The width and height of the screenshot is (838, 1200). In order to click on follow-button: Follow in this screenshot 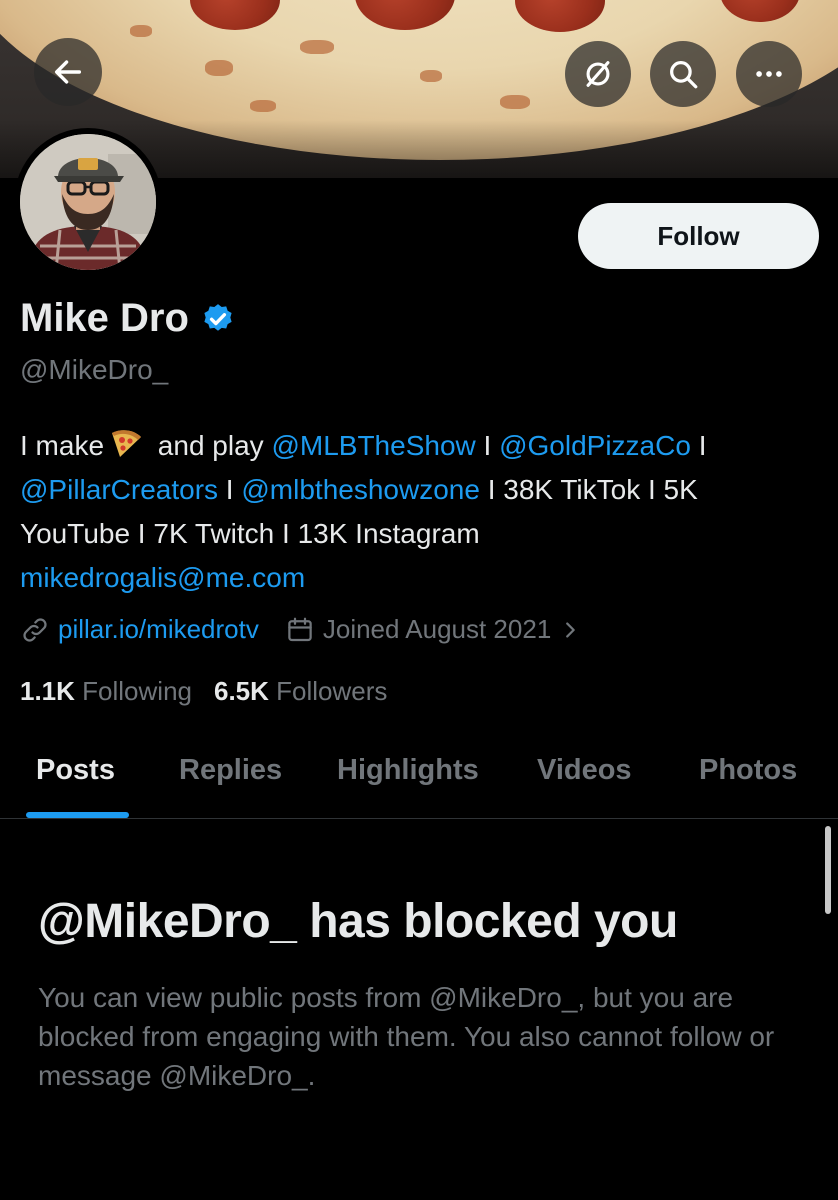, I will do `click(698, 236)`.